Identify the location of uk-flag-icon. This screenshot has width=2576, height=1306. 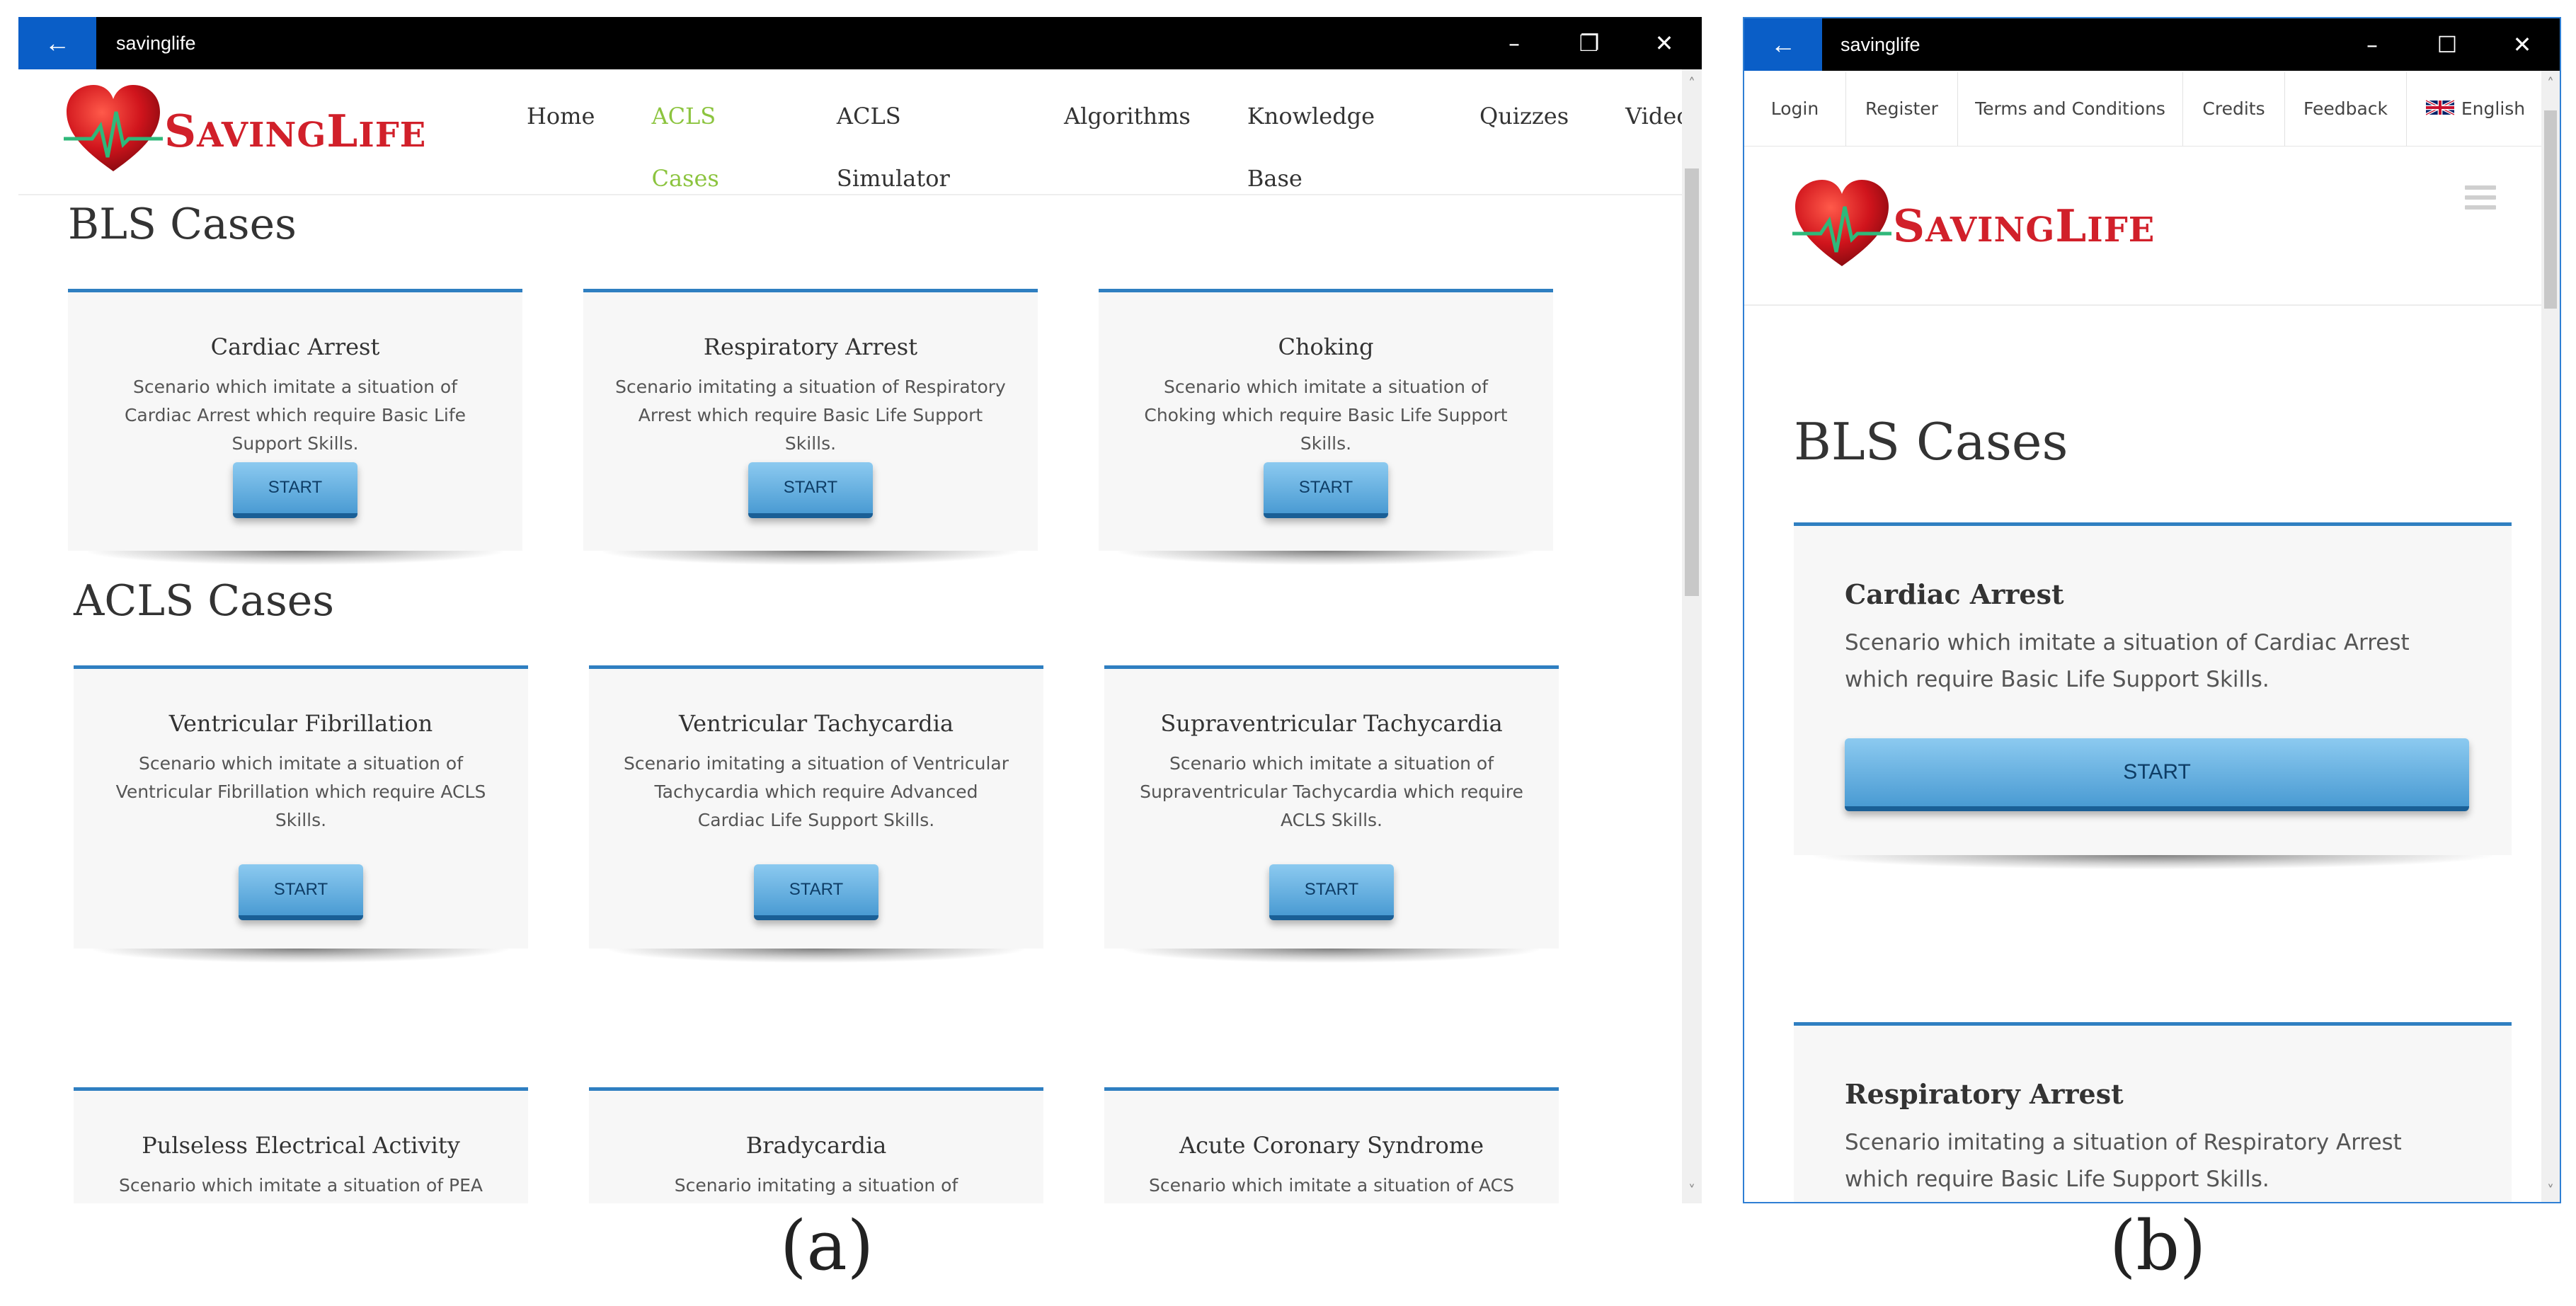
(2439, 107).